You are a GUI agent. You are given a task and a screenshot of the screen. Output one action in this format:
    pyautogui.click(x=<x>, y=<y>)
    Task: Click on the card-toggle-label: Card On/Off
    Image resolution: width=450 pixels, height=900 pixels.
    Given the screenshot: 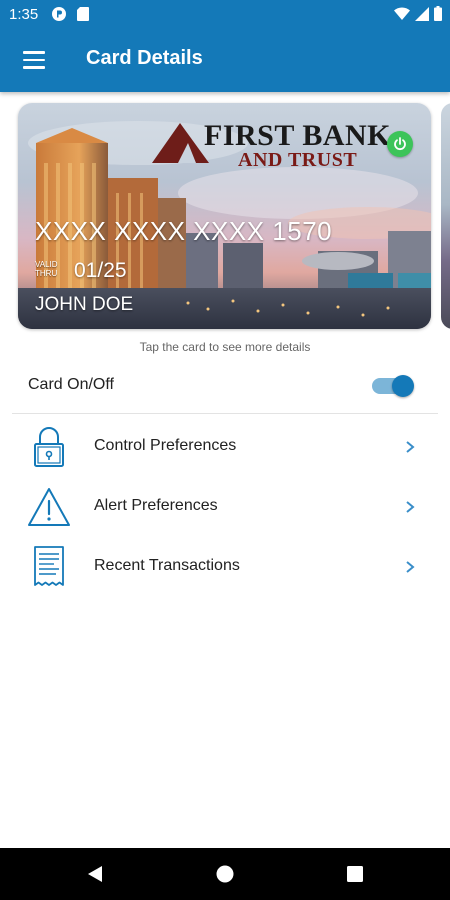 What is the action you would take?
    pyautogui.click(x=71, y=384)
    